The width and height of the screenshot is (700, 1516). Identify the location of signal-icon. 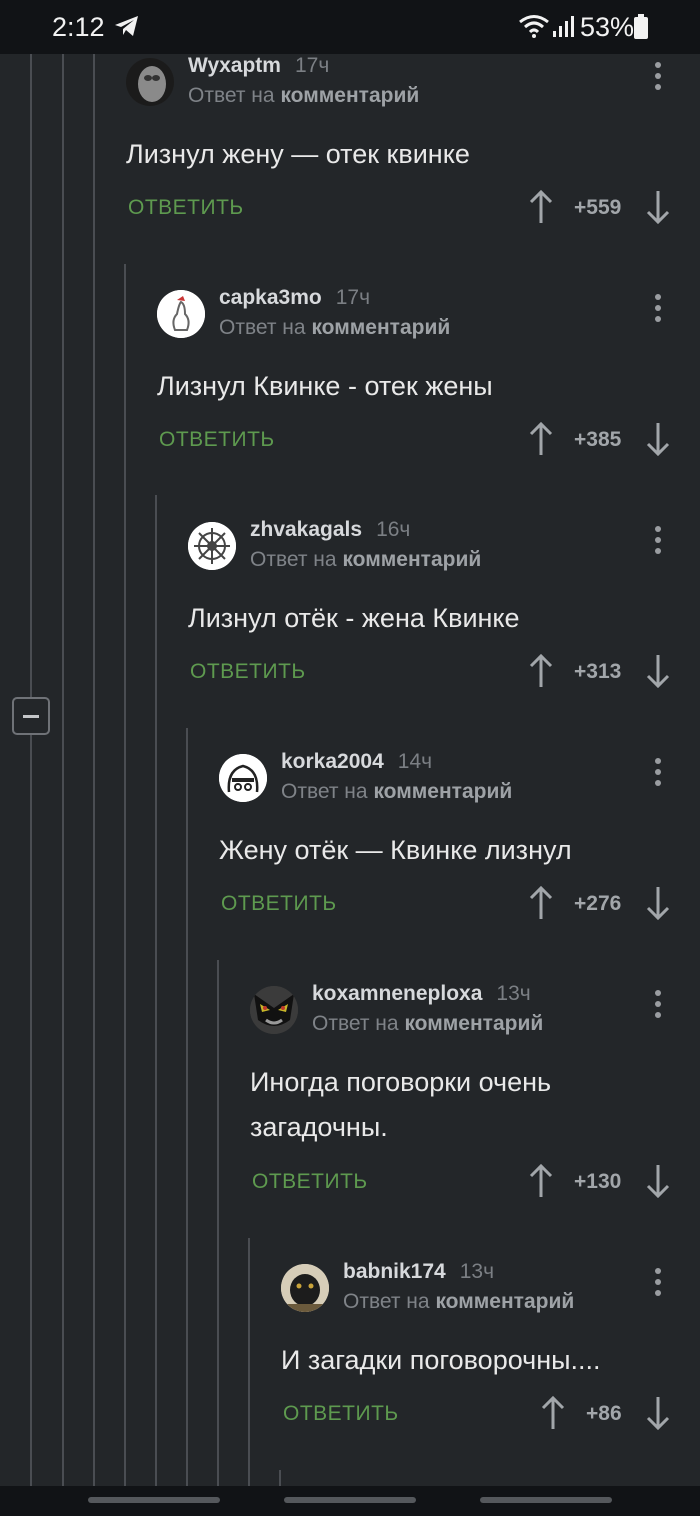
(563, 26).